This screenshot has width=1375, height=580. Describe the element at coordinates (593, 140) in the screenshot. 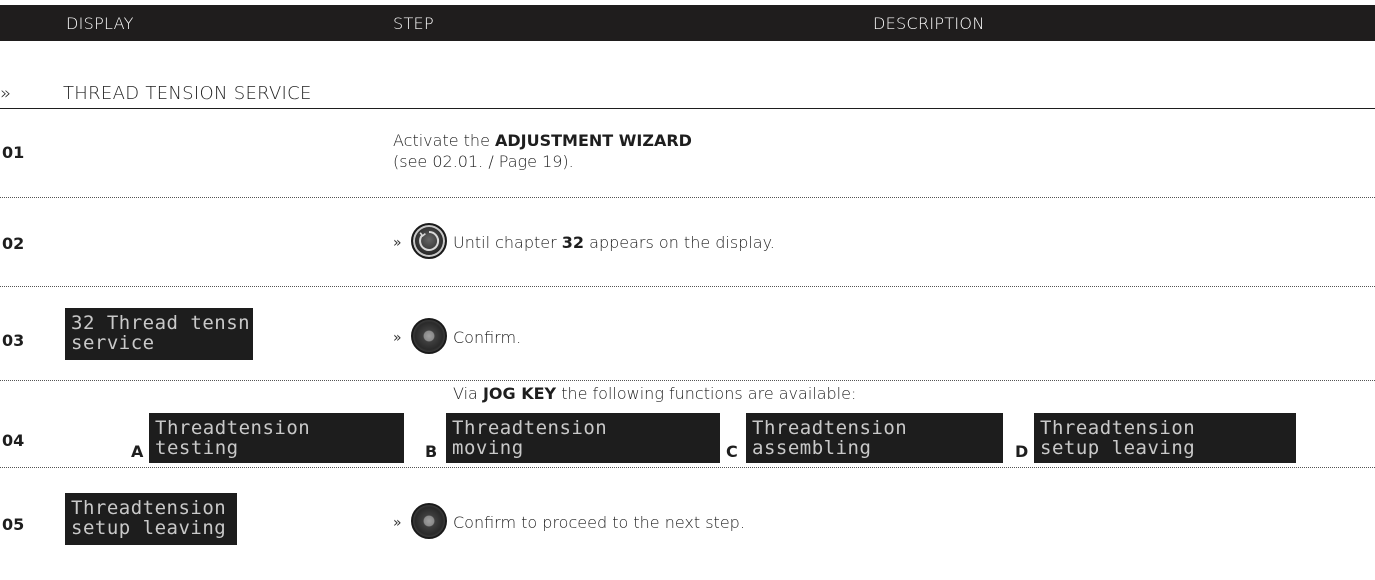

I see `step-01-bold: ADJUSTMENT WIZARD` at that location.